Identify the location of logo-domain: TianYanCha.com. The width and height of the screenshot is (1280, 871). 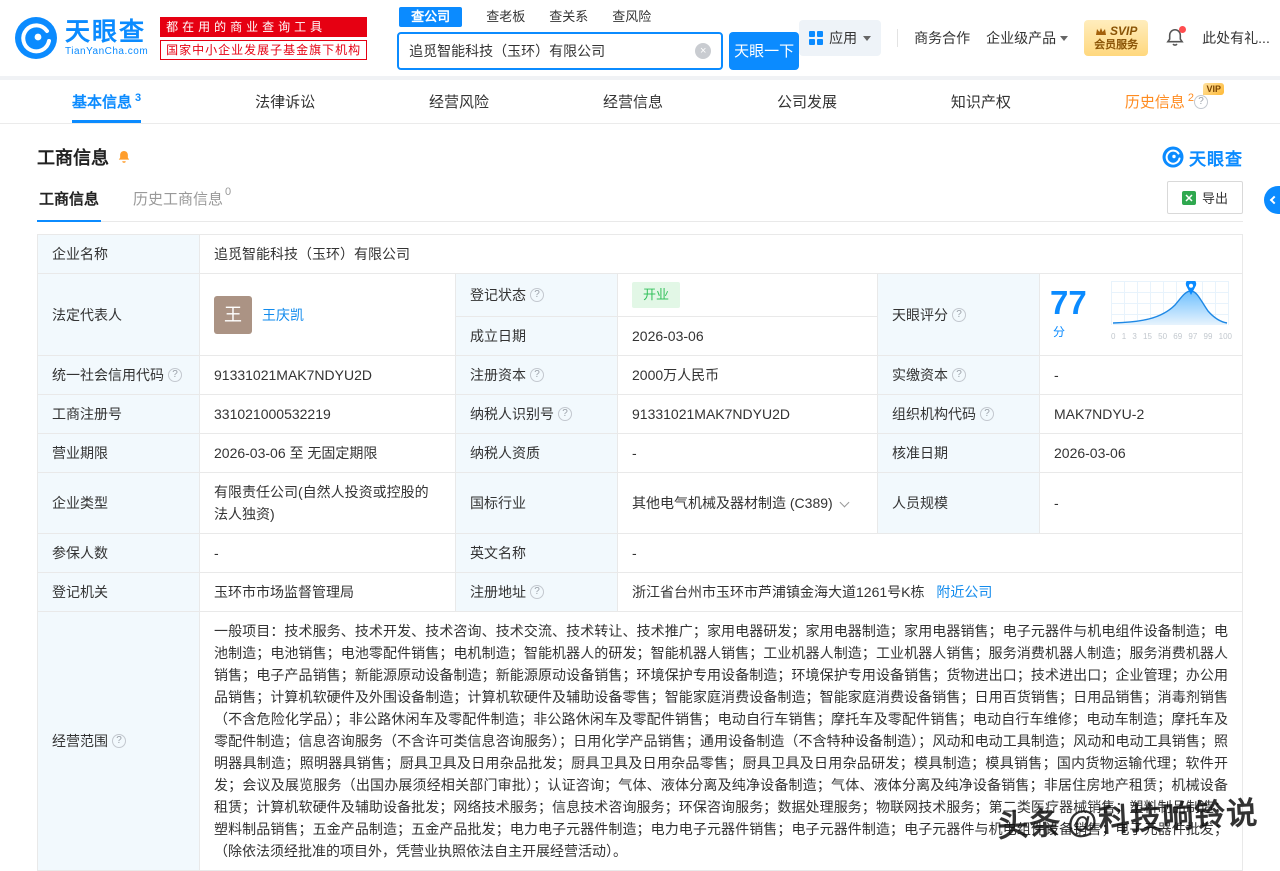
(107, 51).